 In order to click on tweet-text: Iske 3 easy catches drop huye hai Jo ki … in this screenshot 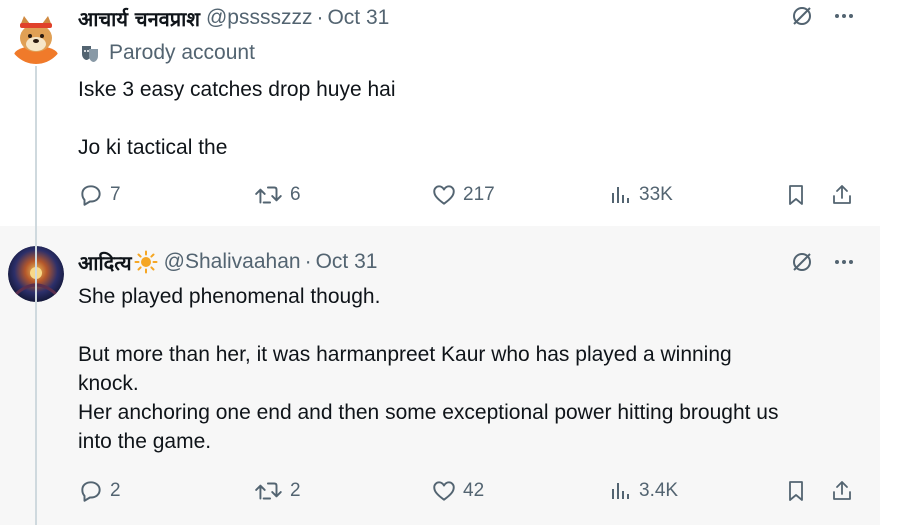, I will do `click(237, 118)`.